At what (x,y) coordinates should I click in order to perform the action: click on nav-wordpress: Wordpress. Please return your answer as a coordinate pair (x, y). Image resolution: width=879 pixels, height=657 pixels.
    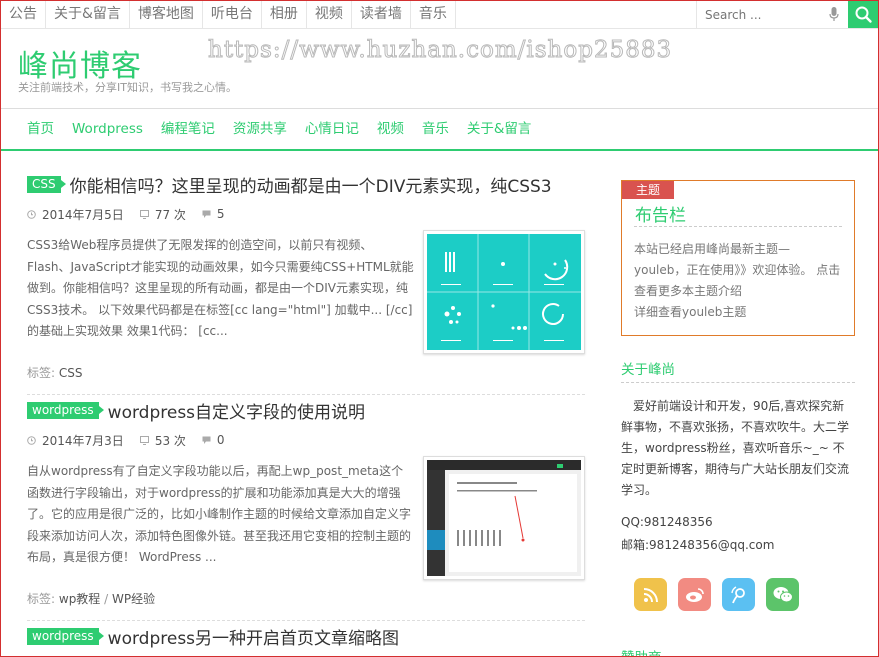
    Looking at the image, I should click on (107, 129).